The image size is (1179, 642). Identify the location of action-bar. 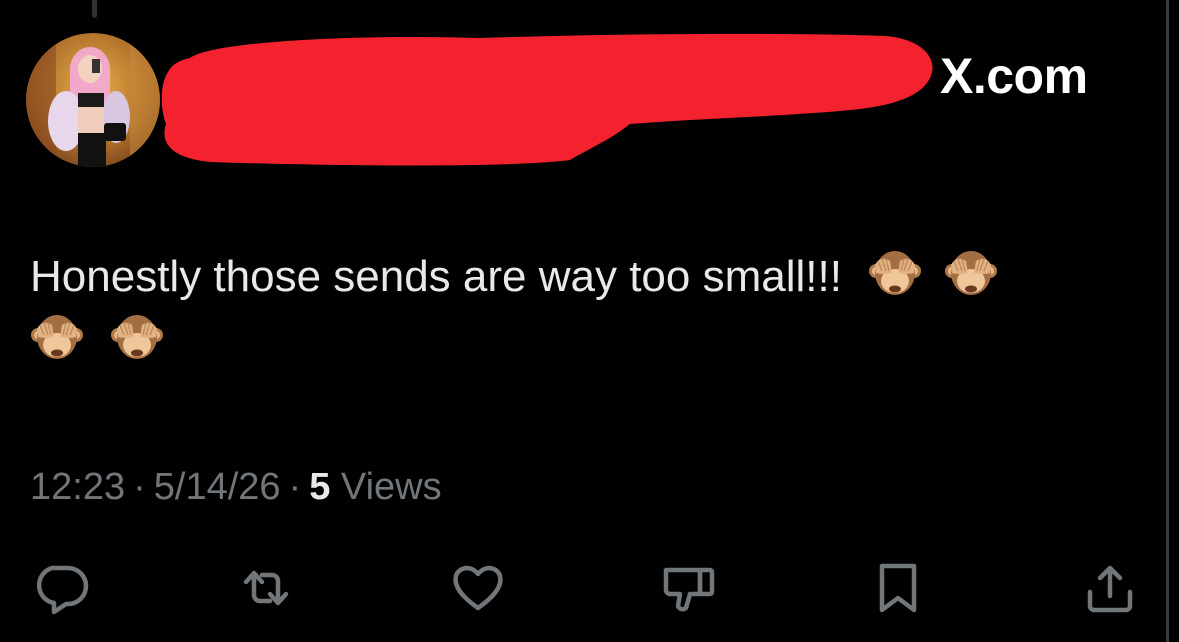
(589, 591).